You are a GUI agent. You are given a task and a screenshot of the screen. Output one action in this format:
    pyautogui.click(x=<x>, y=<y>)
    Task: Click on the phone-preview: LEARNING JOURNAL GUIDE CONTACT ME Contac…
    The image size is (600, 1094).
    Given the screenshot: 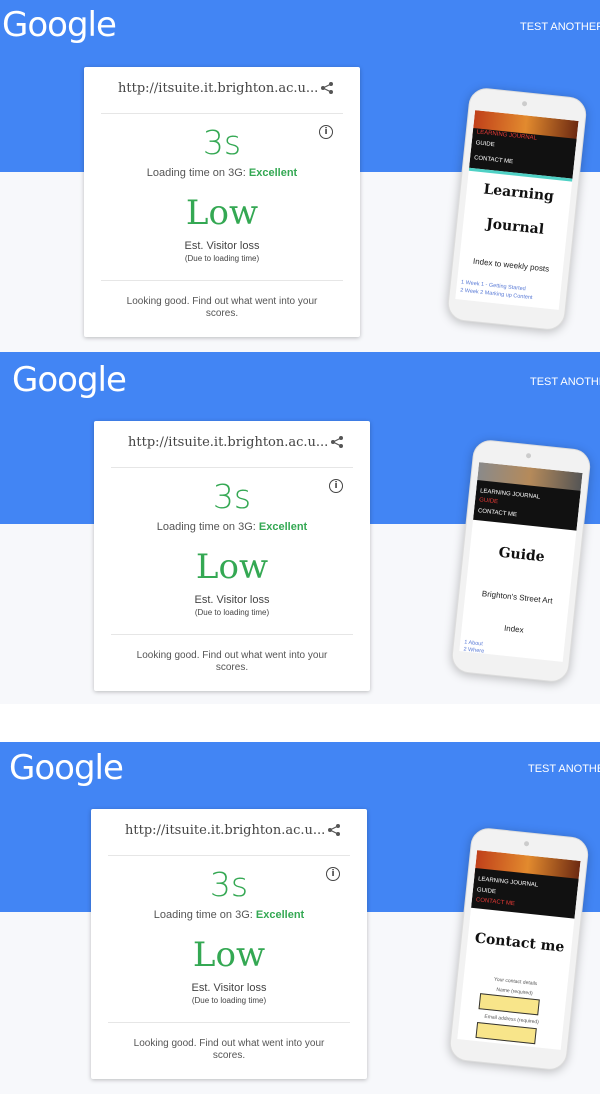 What is the action you would take?
    pyautogui.click(x=519, y=949)
    